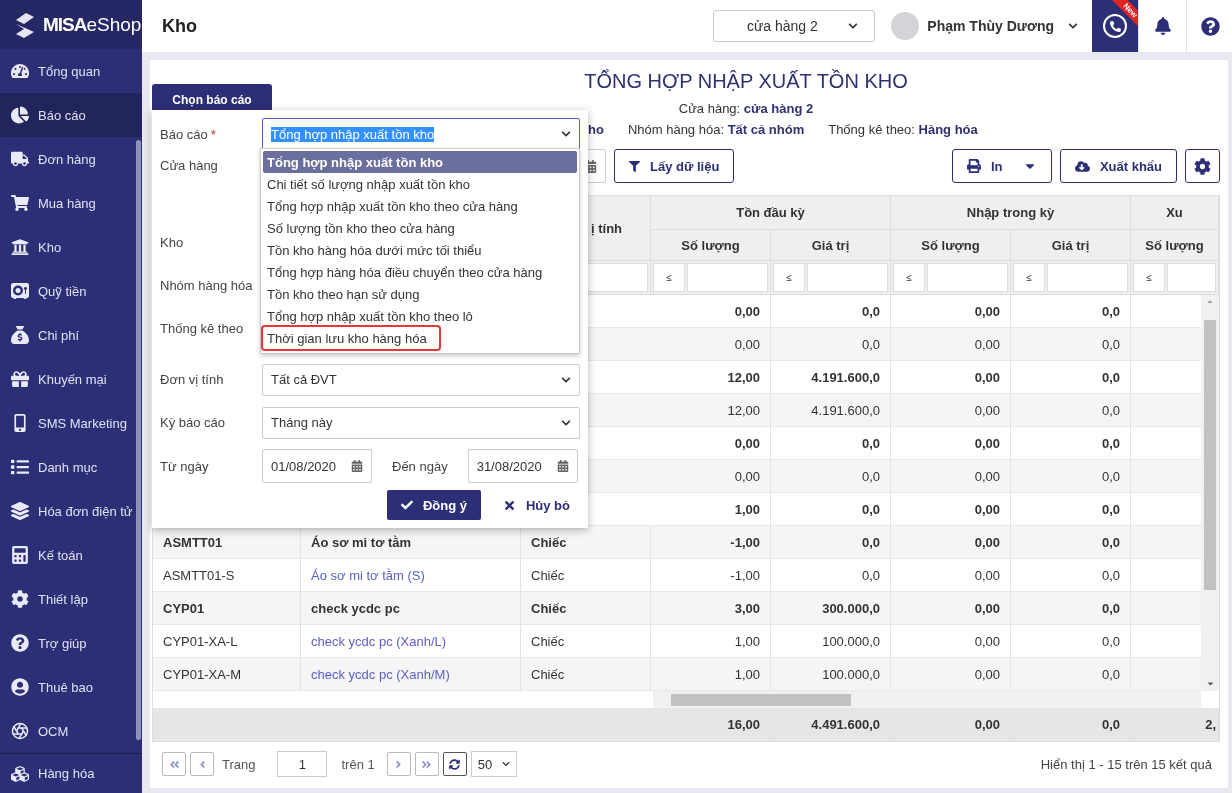 This screenshot has width=1232, height=793. Describe the element at coordinates (1210, 683) in the screenshot. I see `scroll-down-icon` at that location.